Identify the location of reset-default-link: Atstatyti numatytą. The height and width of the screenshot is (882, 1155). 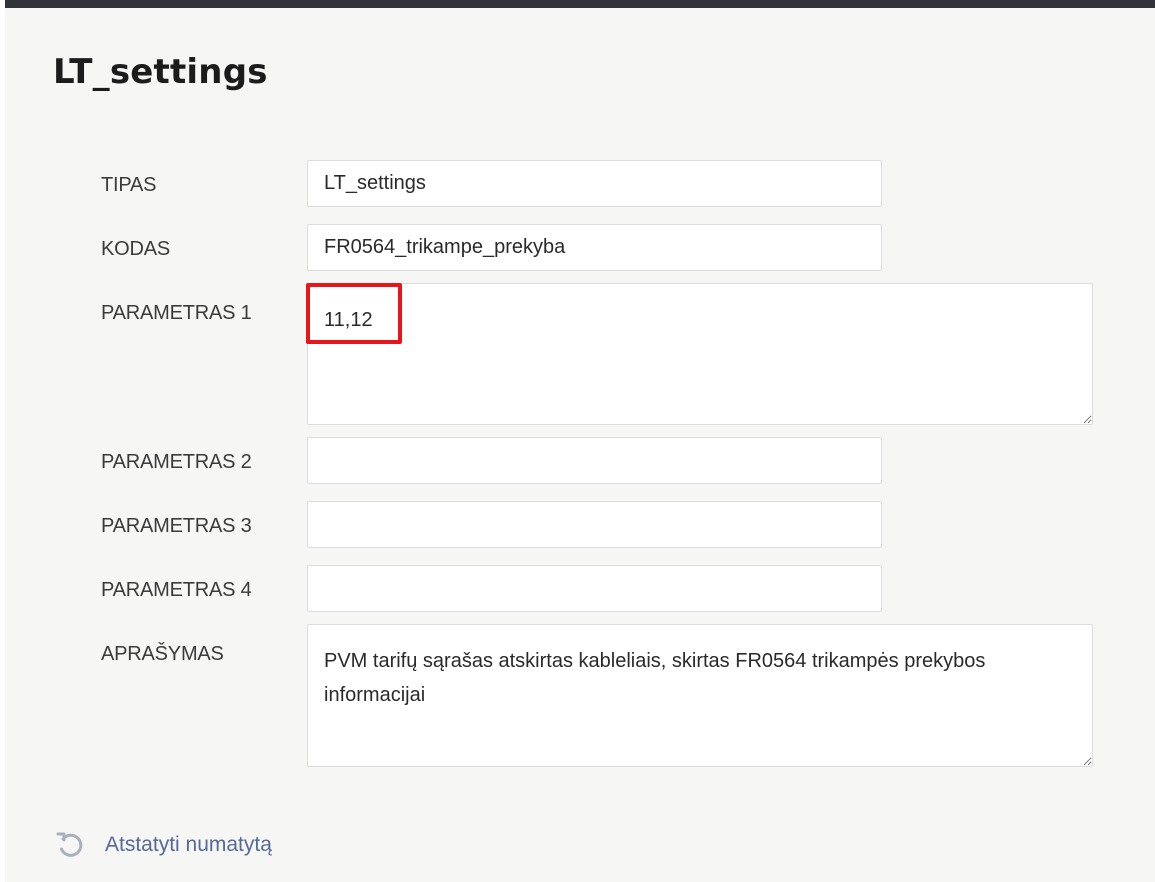
(163, 845).